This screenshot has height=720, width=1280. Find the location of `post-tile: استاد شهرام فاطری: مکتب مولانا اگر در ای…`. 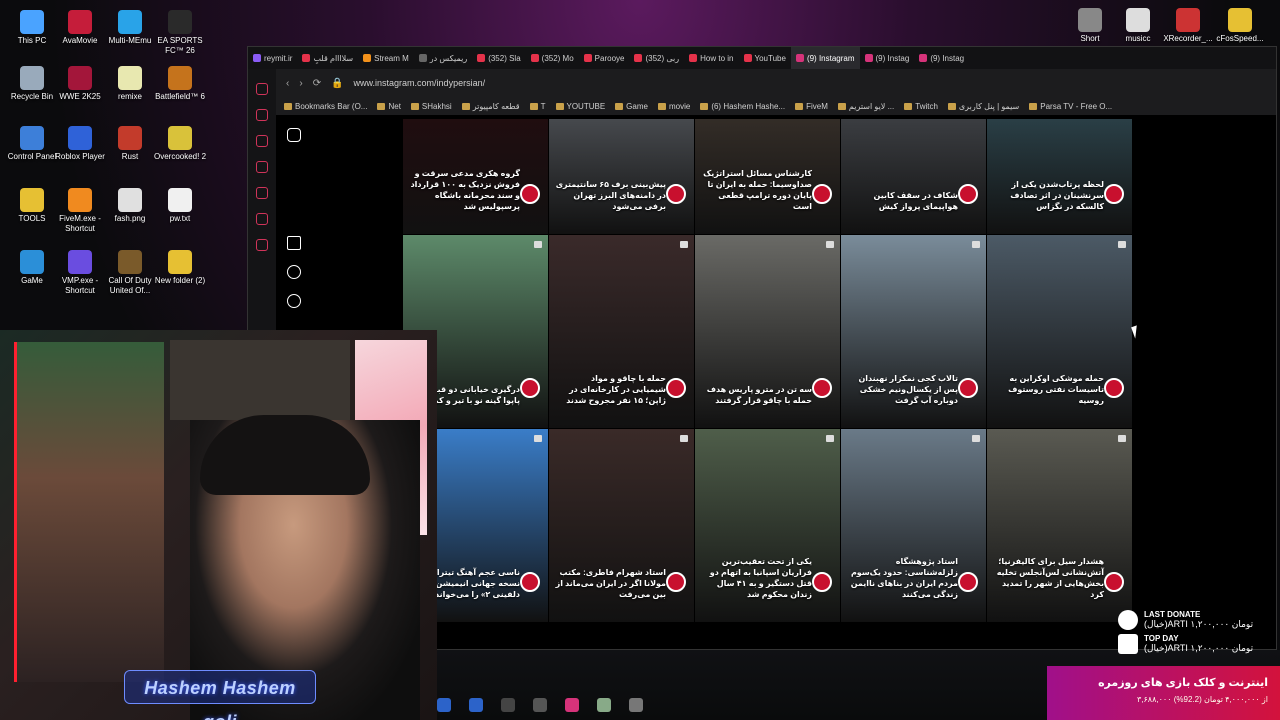

post-tile: استاد شهرام فاطری: مکتب مولانا اگر در ای… is located at coordinates (621, 525).